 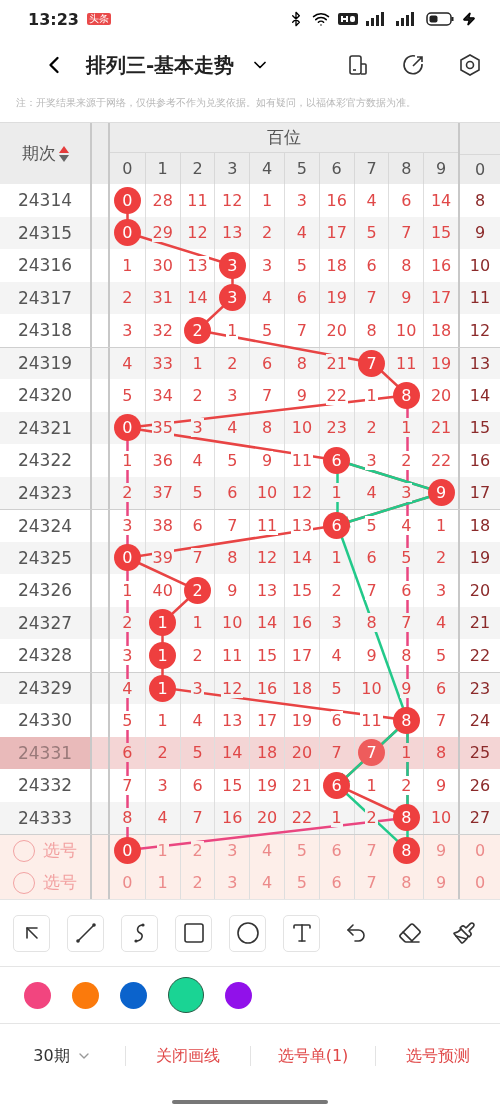 What do you see at coordinates (337, 785) in the screenshot?
I see `number-ball: 6` at bounding box center [337, 785].